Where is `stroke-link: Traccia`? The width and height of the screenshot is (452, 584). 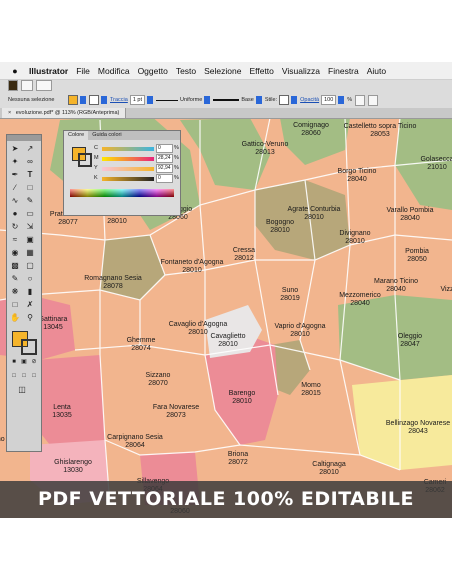 stroke-link: Traccia is located at coordinates (119, 100).